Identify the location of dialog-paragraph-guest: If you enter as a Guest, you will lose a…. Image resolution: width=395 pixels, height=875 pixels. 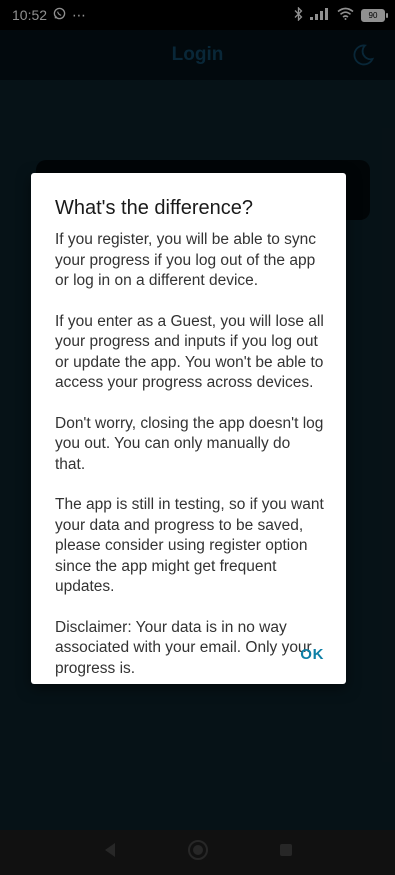
(189, 352).